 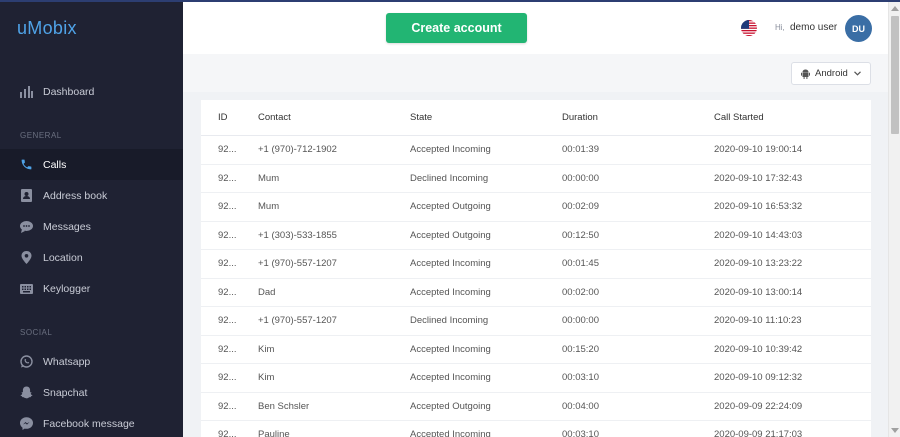 I want to click on cell-call-started: 2020-09-10 13:00:14, so click(x=758, y=292).